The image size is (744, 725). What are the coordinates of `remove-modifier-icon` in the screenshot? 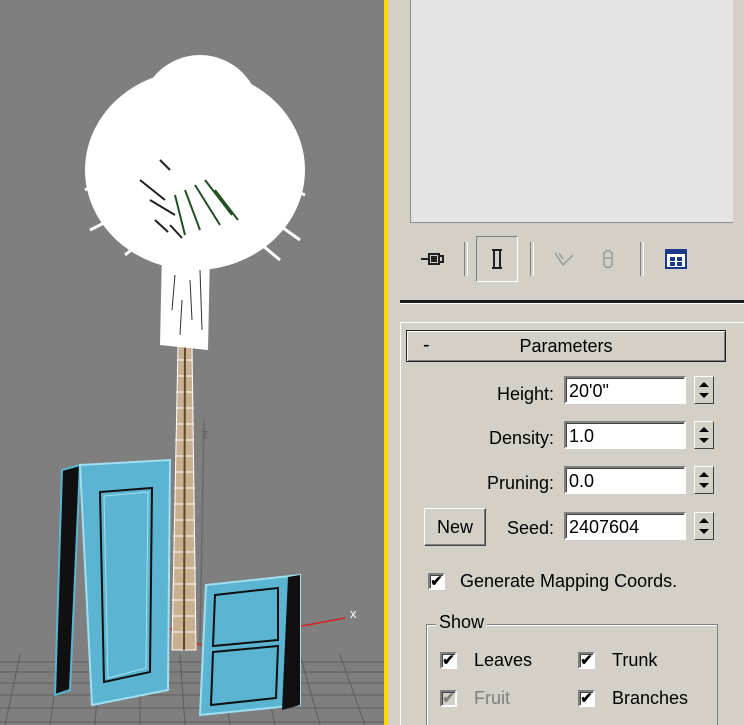 It's located at (608, 259).